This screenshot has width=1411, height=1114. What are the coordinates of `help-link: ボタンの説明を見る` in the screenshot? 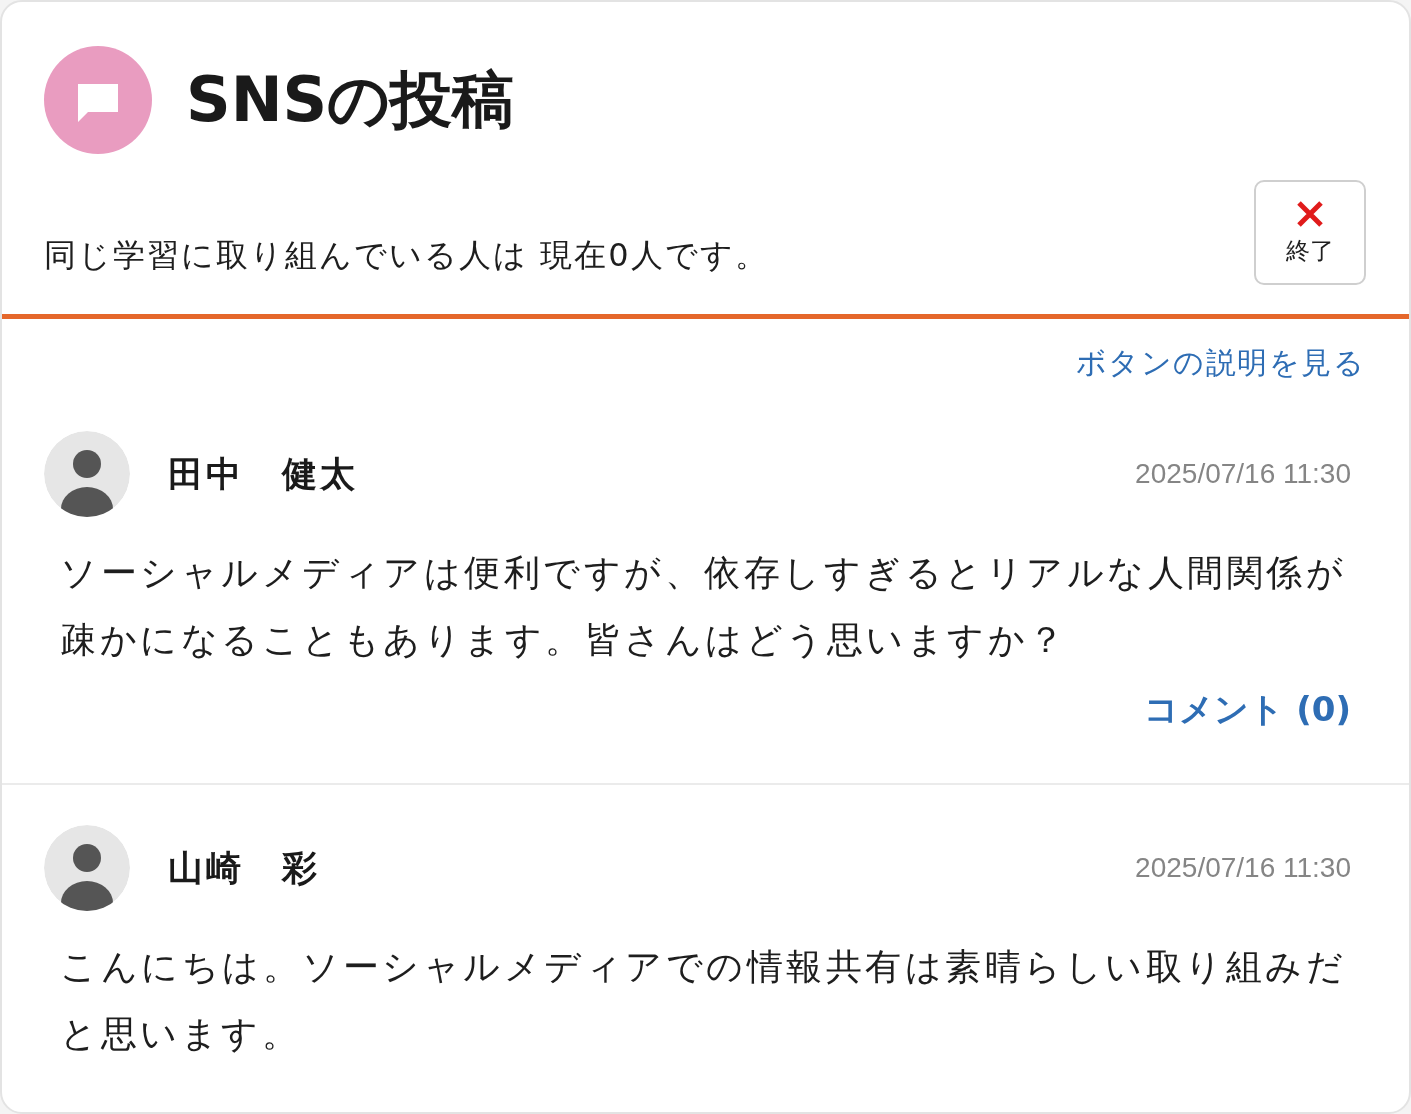 It's located at (1220, 363).